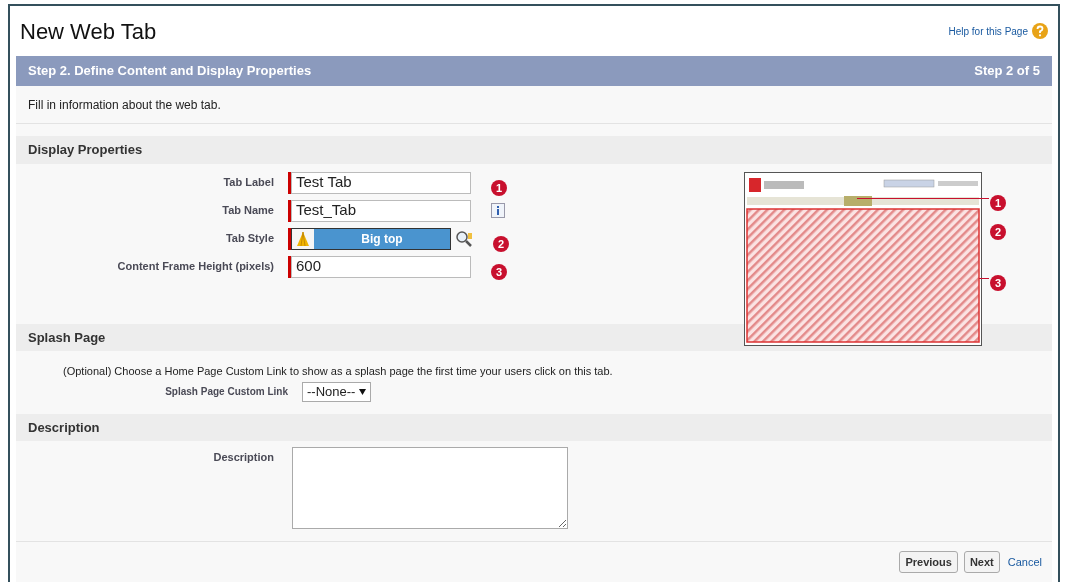 Image resolution: width=1068 pixels, height=582 pixels. Describe the element at coordinates (248, 182) in the screenshot. I see `field-label: Tab Label` at that location.